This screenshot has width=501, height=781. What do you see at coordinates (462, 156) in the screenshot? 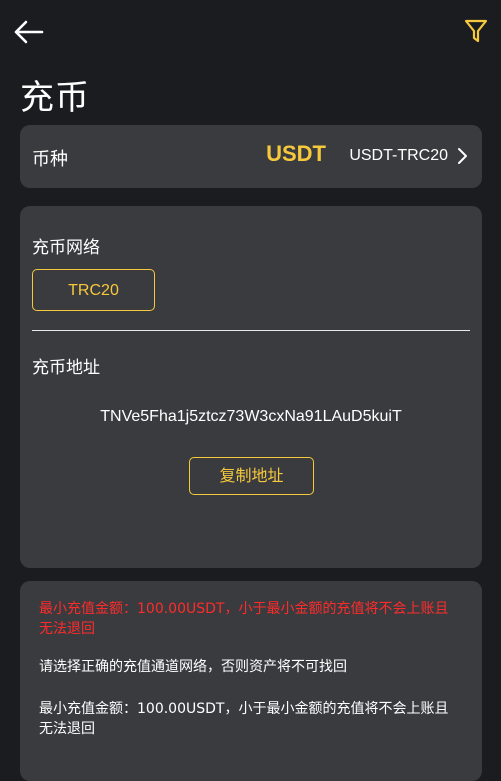
I see `chevron-right-icon` at bounding box center [462, 156].